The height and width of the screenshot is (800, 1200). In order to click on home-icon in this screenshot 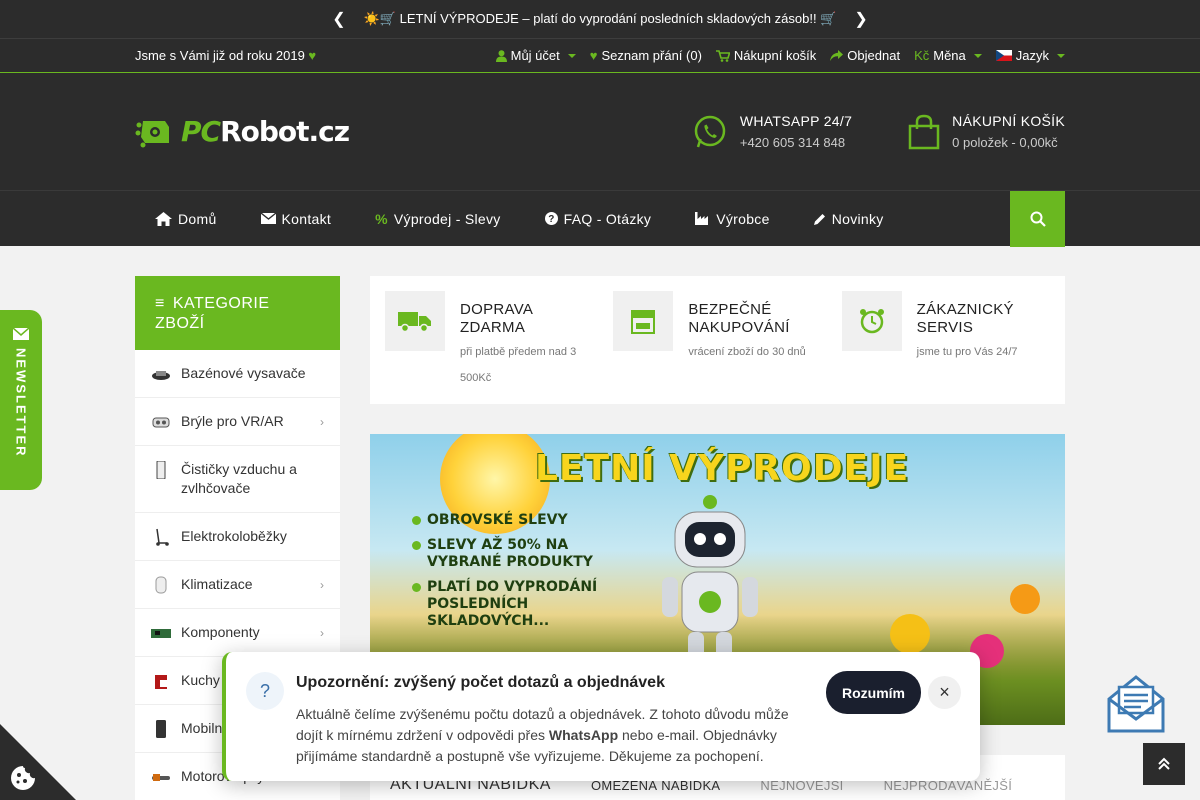, I will do `click(163, 218)`.